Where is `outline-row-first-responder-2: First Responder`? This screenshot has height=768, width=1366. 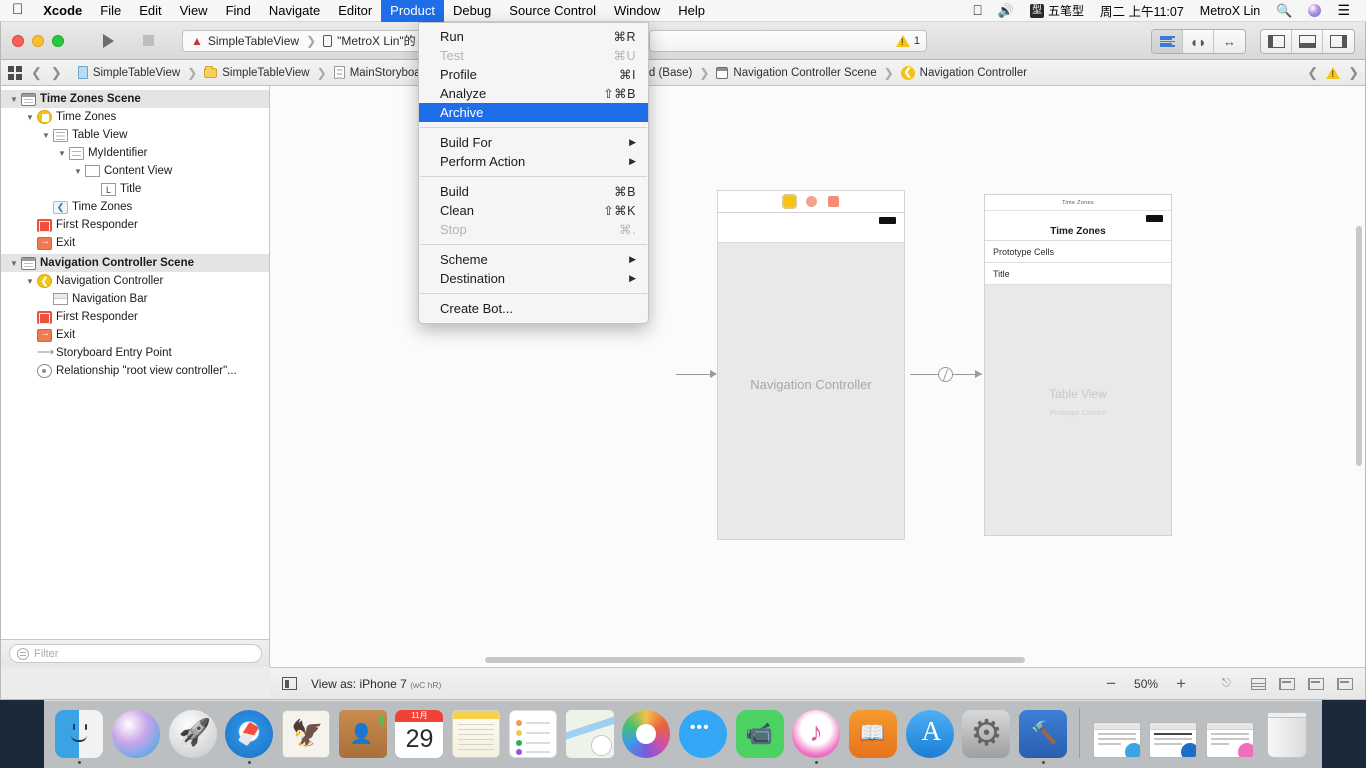 outline-row-first-responder-2: First Responder is located at coordinates (135, 317).